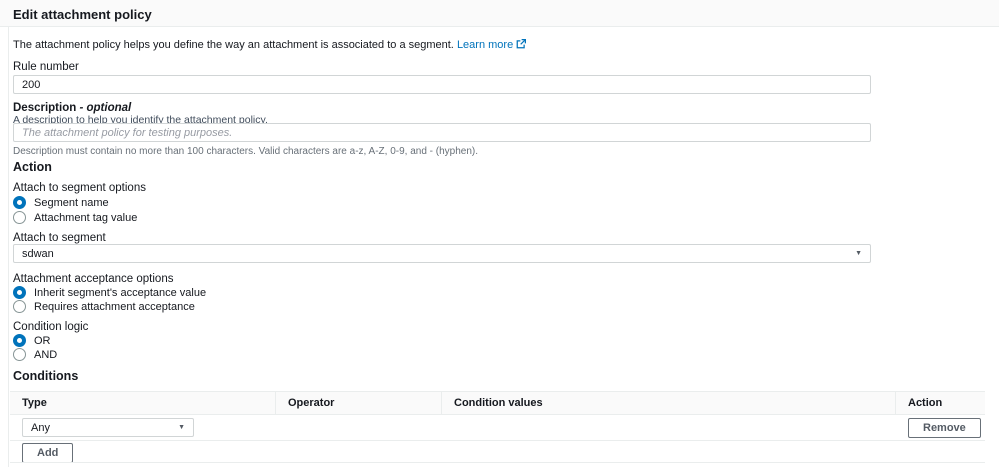 The width and height of the screenshot is (999, 467). I want to click on select-value: sdwan, so click(38, 253).